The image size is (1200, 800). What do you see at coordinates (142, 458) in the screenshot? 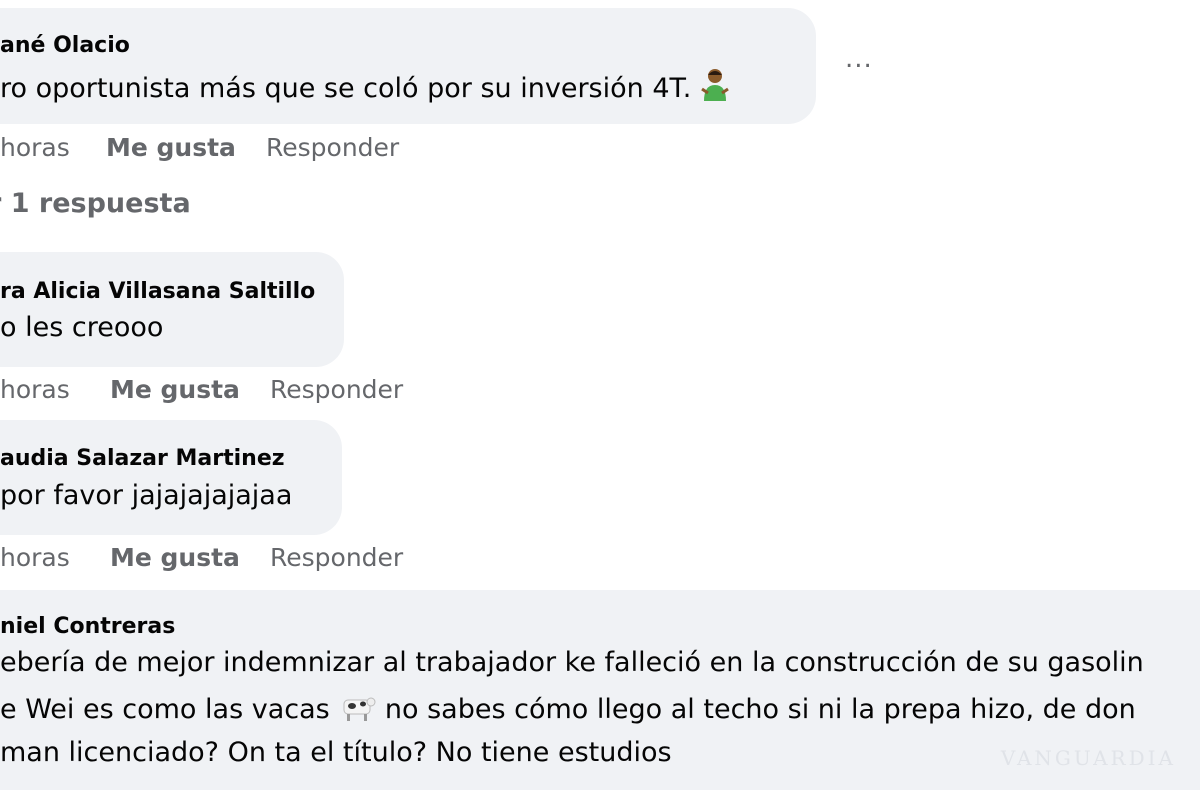
I see `comment-author-3: audia Salazar Martinez` at bounding box center [142, 458].